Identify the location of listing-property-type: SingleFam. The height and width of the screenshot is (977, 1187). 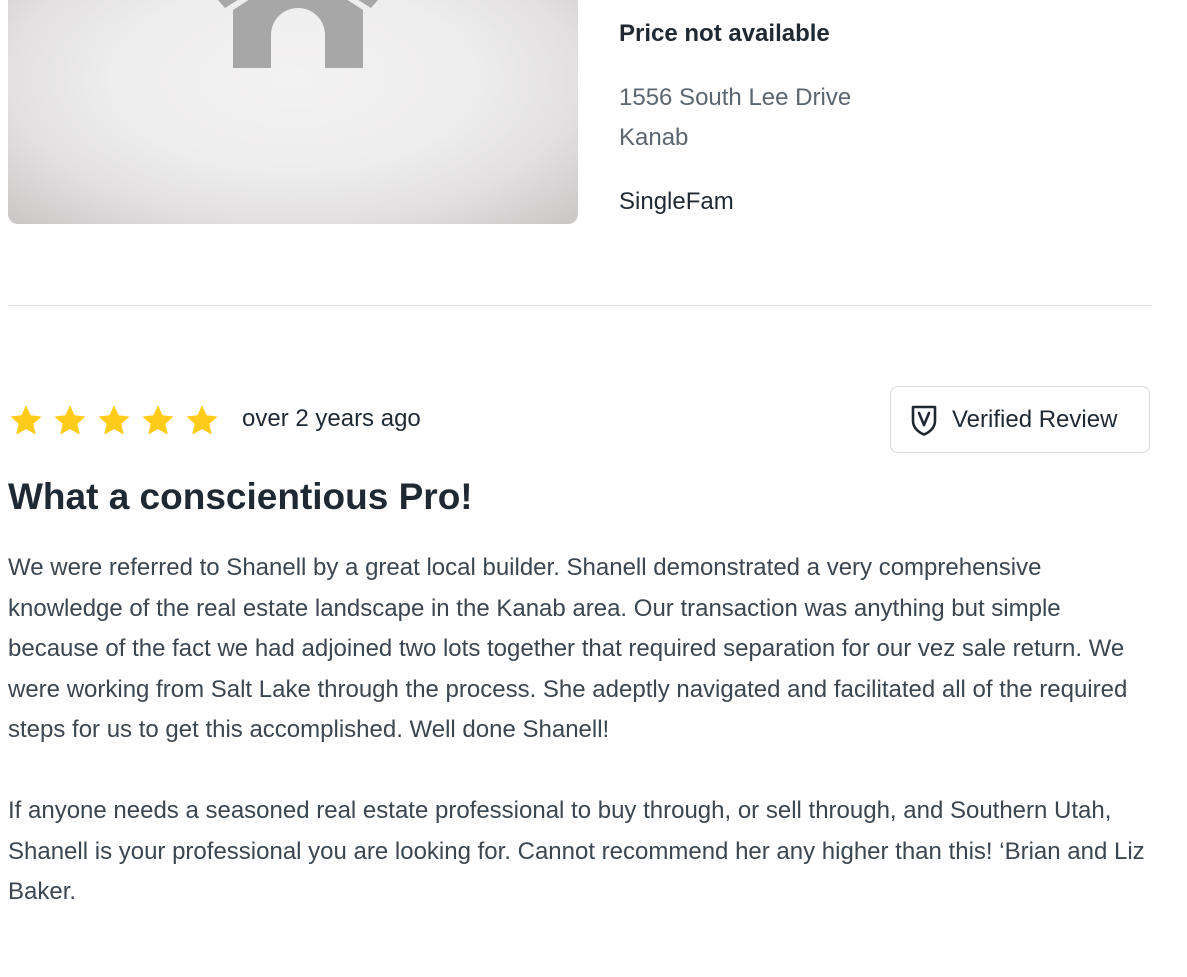
(676, 201).